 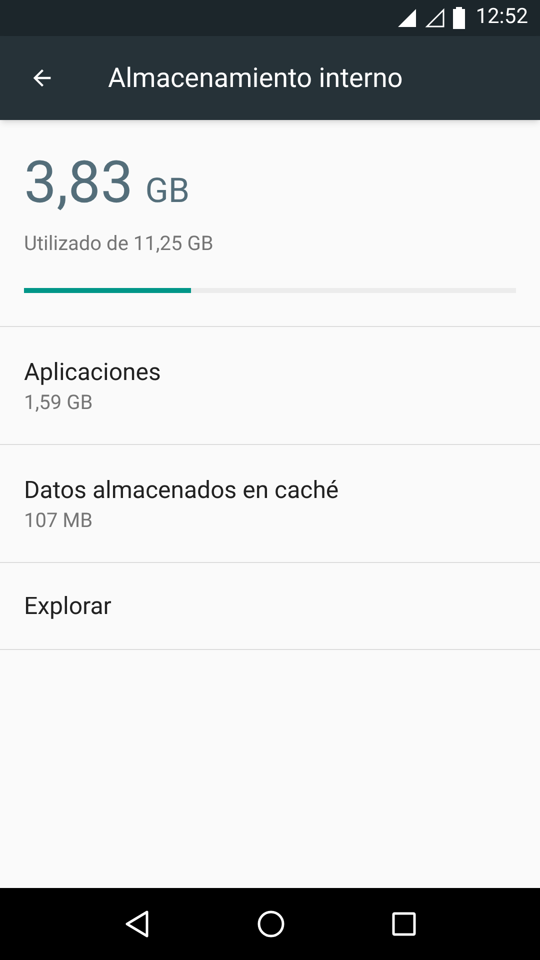 I want to click on toolbar-title: Almacenamiento interno, so click(x=255, y=78).